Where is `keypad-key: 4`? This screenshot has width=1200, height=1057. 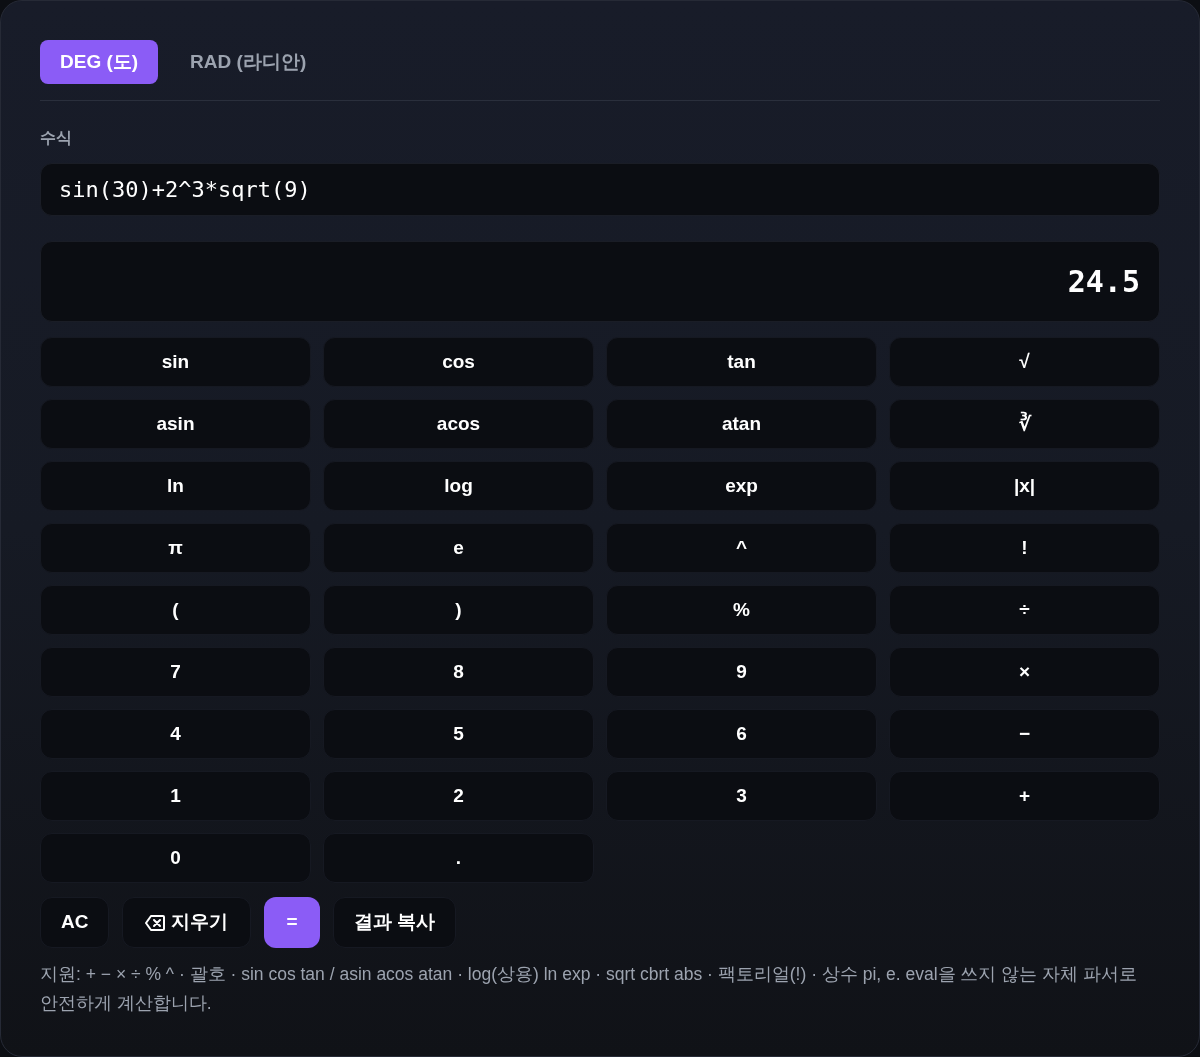 keypad-key: 4 is located at coordinates (175, 734).